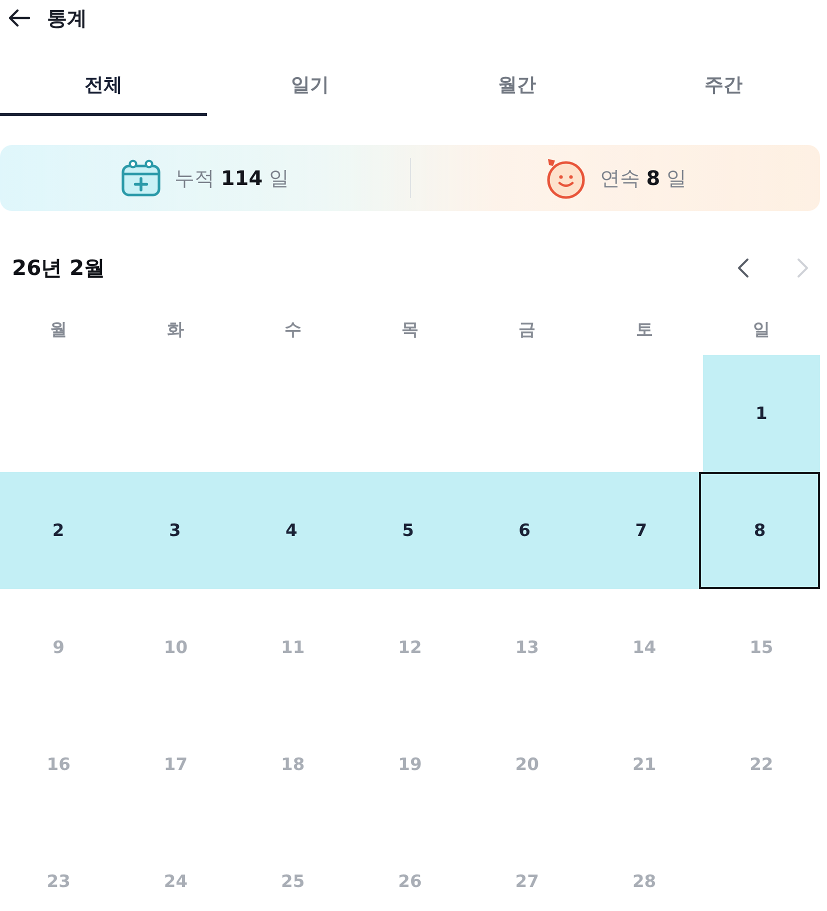  Describe the element at coordinates (292, 330) in the screenshot. I see `weekday-label: 수` at that location.